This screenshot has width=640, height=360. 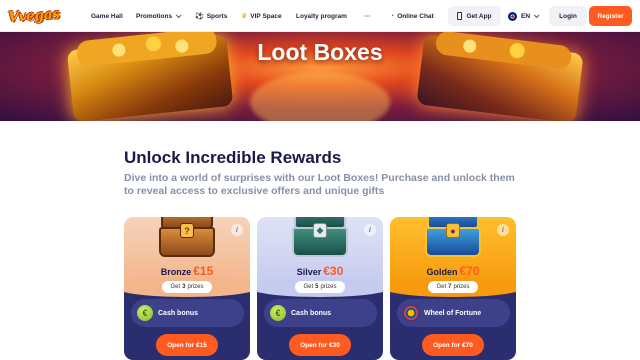 What do you see at coordinates (266, 16) in the screenshot?
I see `nav-vip-space-label: VIP Space` at bounding box center [266, 16].